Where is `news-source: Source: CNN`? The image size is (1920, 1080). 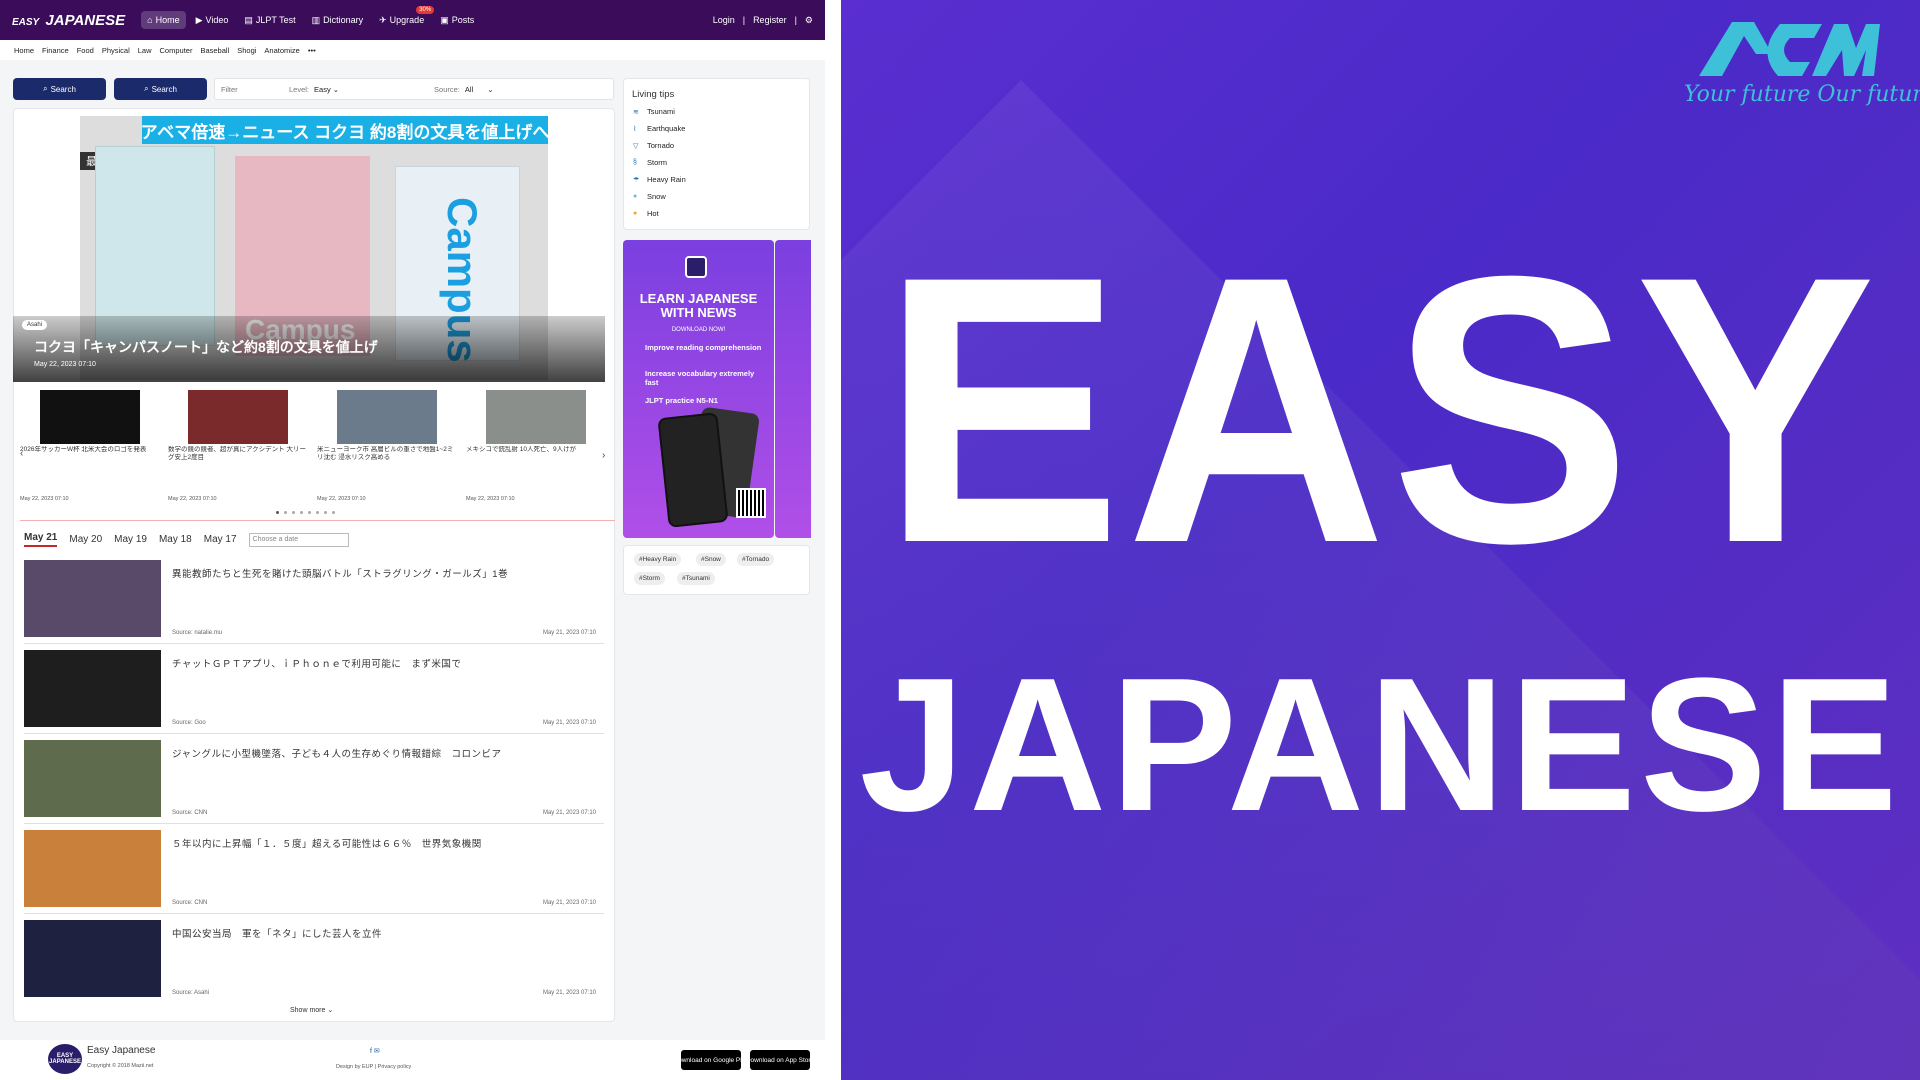 news-source: Source: CNN is located at coordinates (190, 903).